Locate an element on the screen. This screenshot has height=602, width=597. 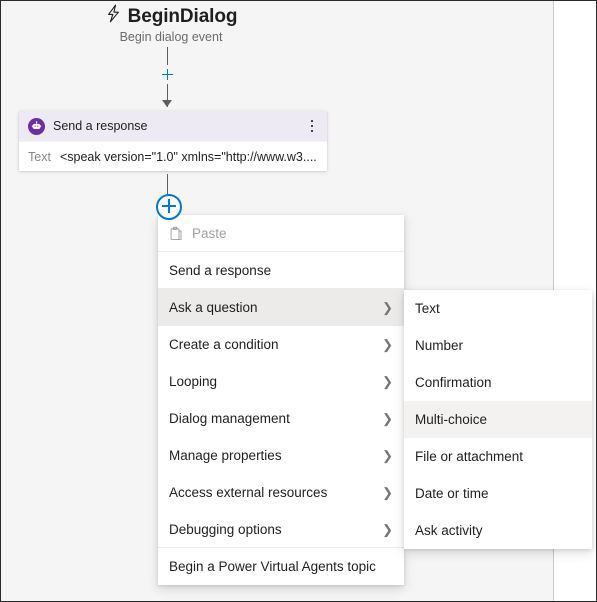
menu-item-paste: Paste is located at coordinates (281, 233).